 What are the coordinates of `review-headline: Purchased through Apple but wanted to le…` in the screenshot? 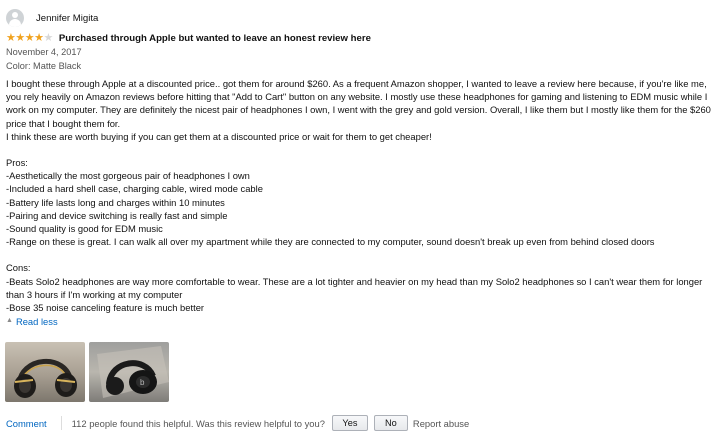 It's located at (215, 38).